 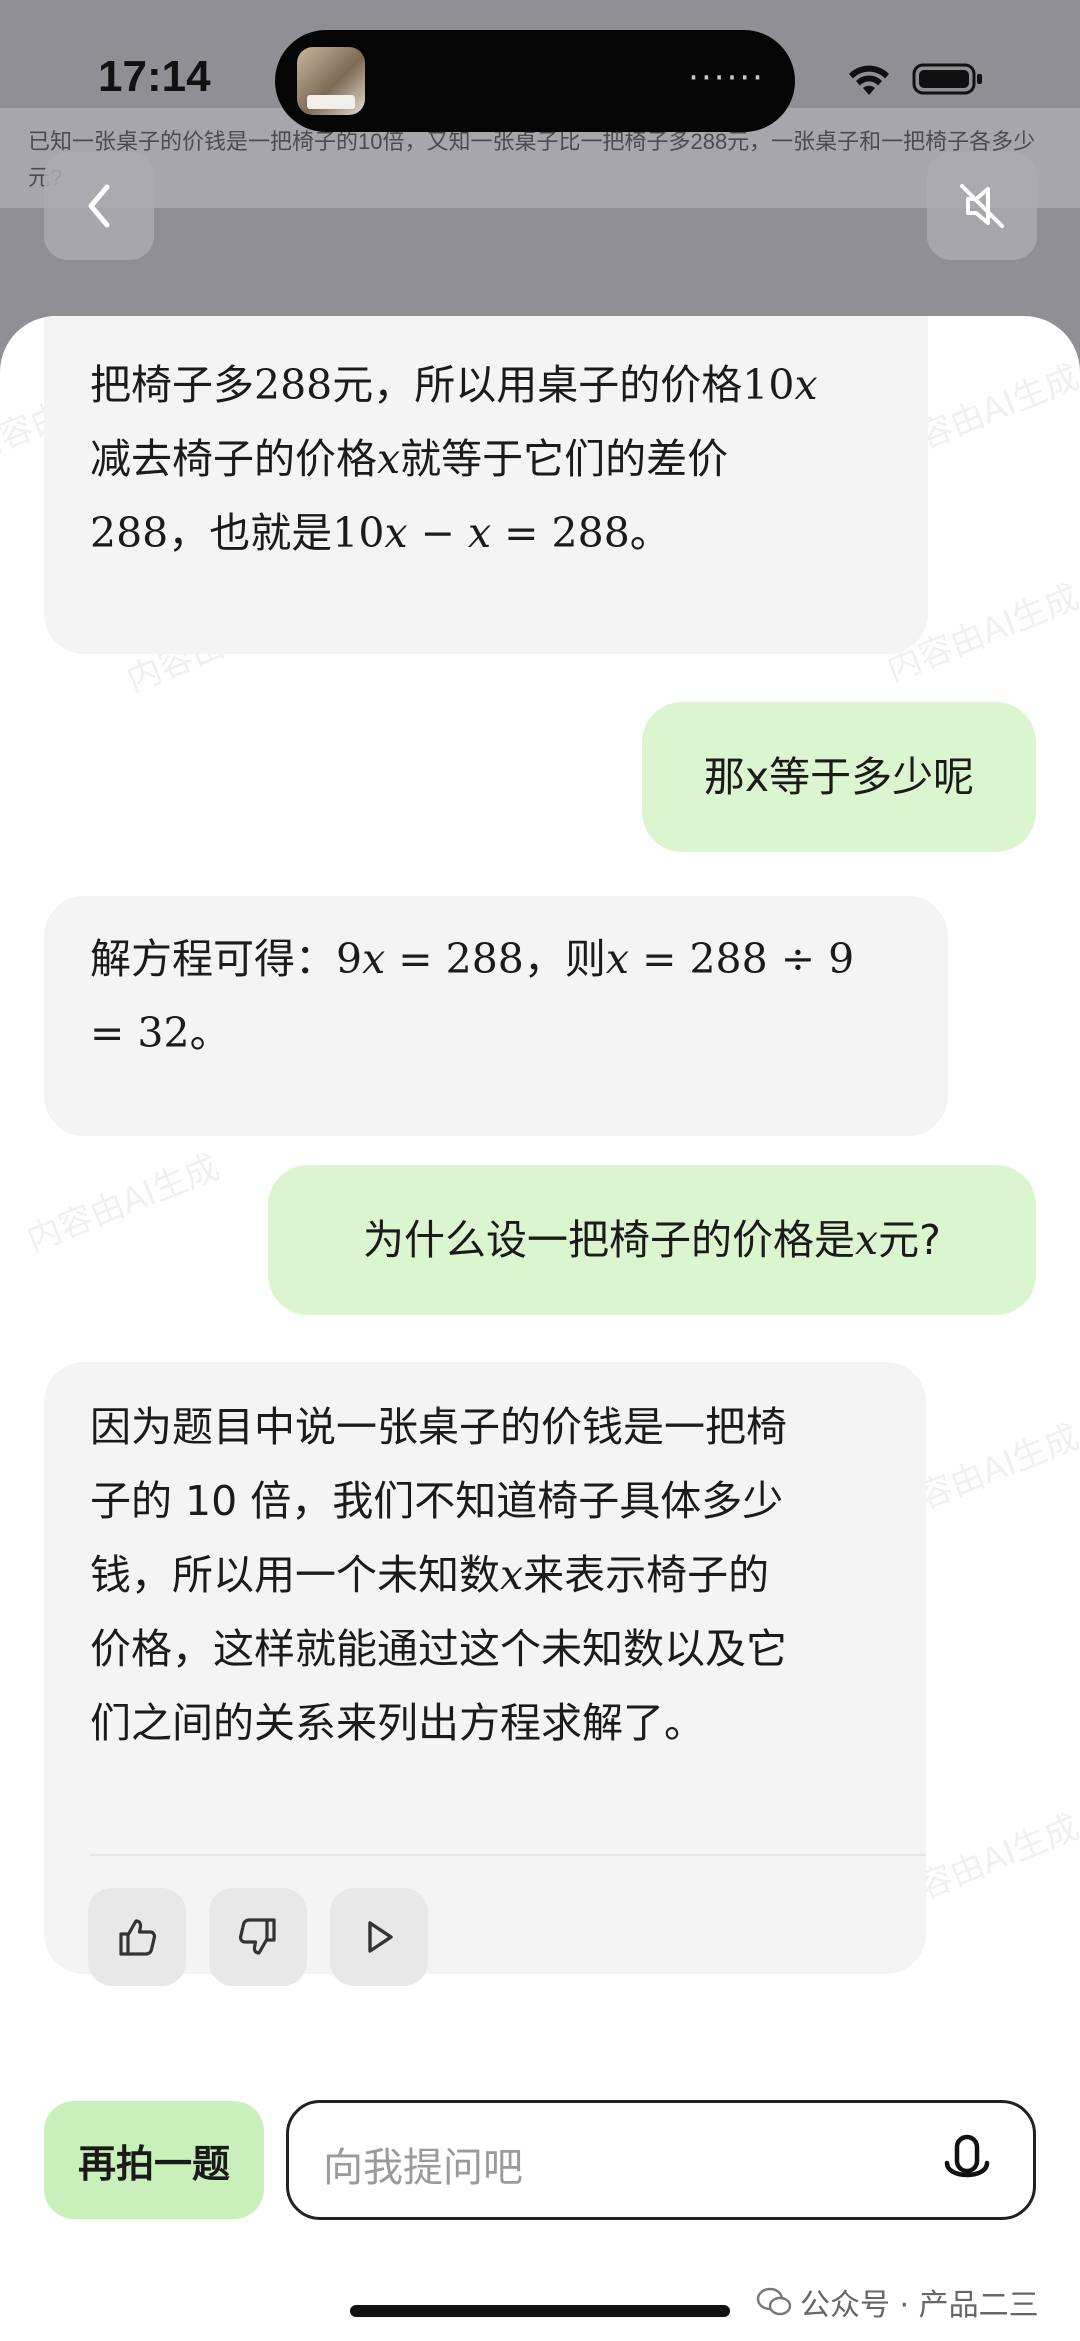 I want to click on play-button, so click(x=379, y=1937).